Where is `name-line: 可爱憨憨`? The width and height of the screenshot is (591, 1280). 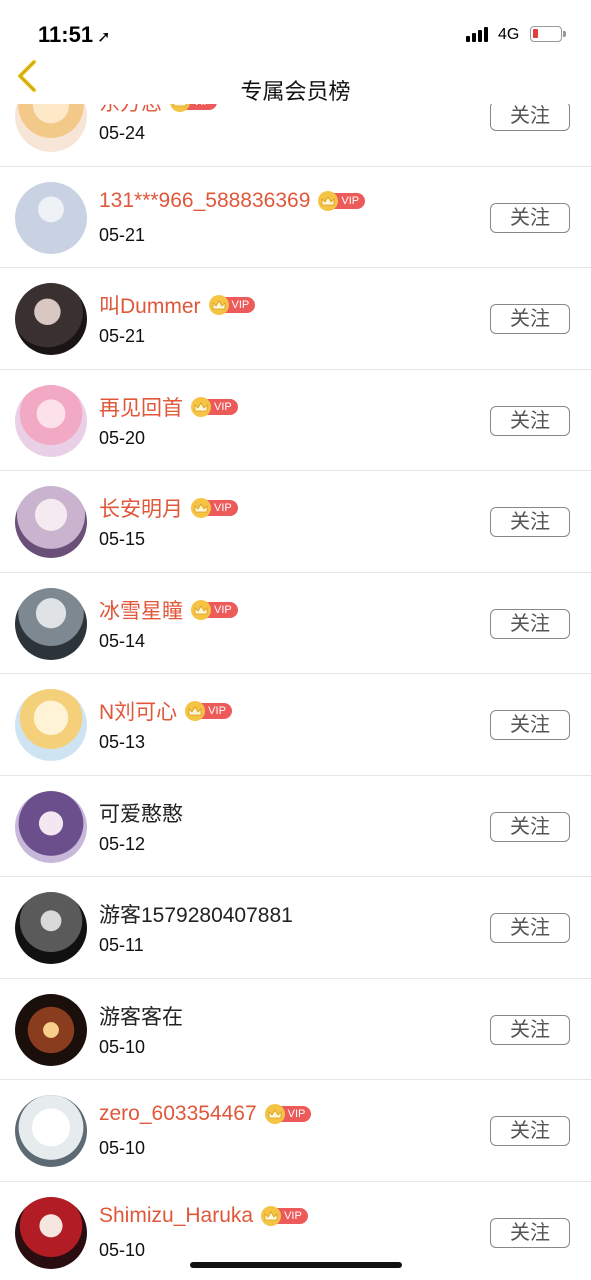
name-line: 可爱憨憨 is located at coordinates (141, 813).